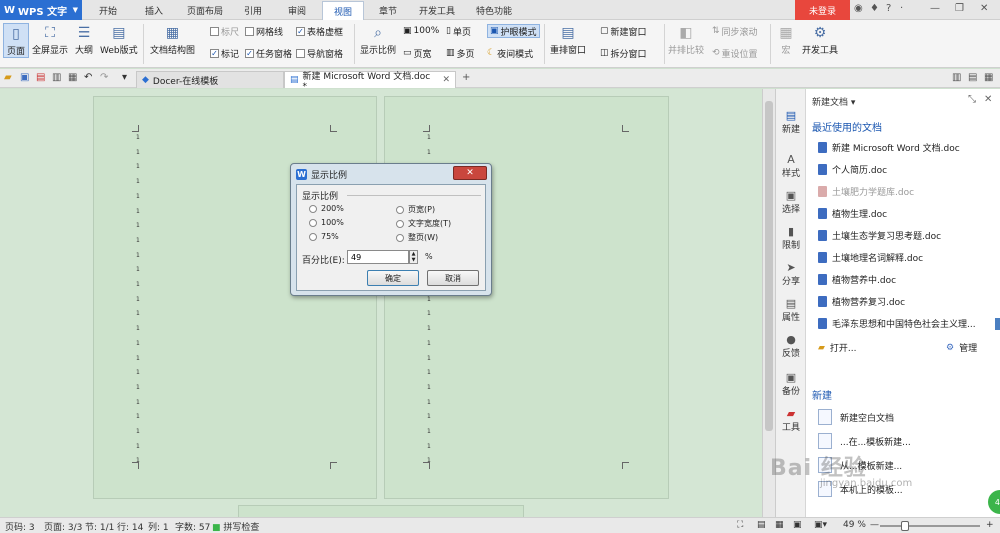 Image resolution: width=1000 pixels, height=533 pixels. I want to click on tab-page-layout: 页面布局, so click(205, 10).